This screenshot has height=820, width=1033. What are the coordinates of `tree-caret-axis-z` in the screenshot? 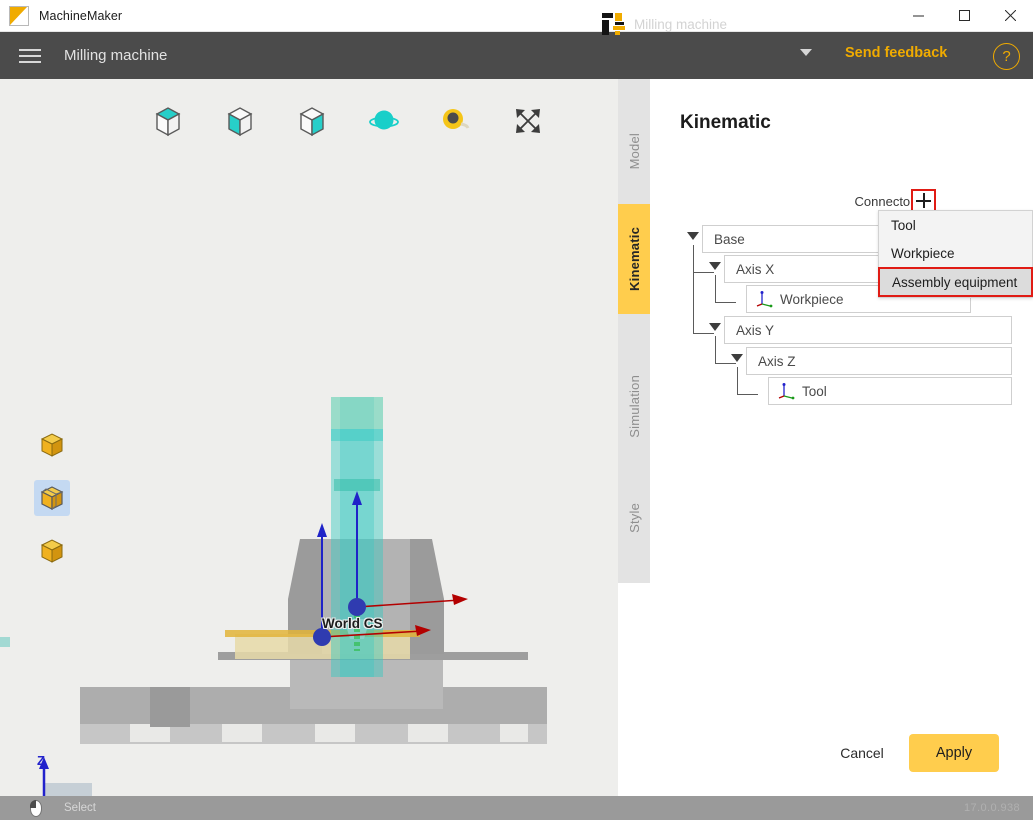 It's located at (737, 358).